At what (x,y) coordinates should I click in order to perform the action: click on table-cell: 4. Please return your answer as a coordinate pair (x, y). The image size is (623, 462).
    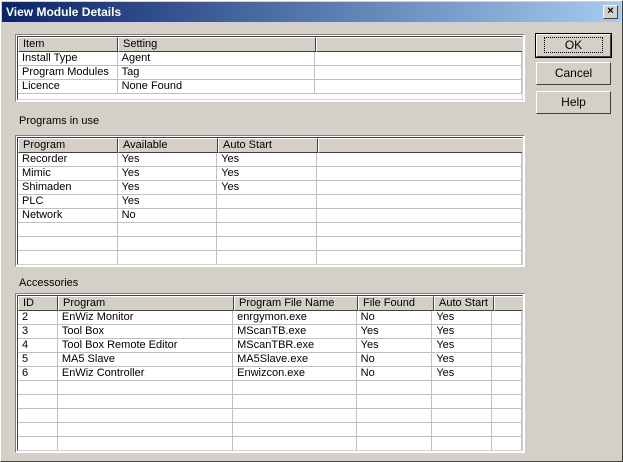
    Looking at the image, I should click on (38, 346).